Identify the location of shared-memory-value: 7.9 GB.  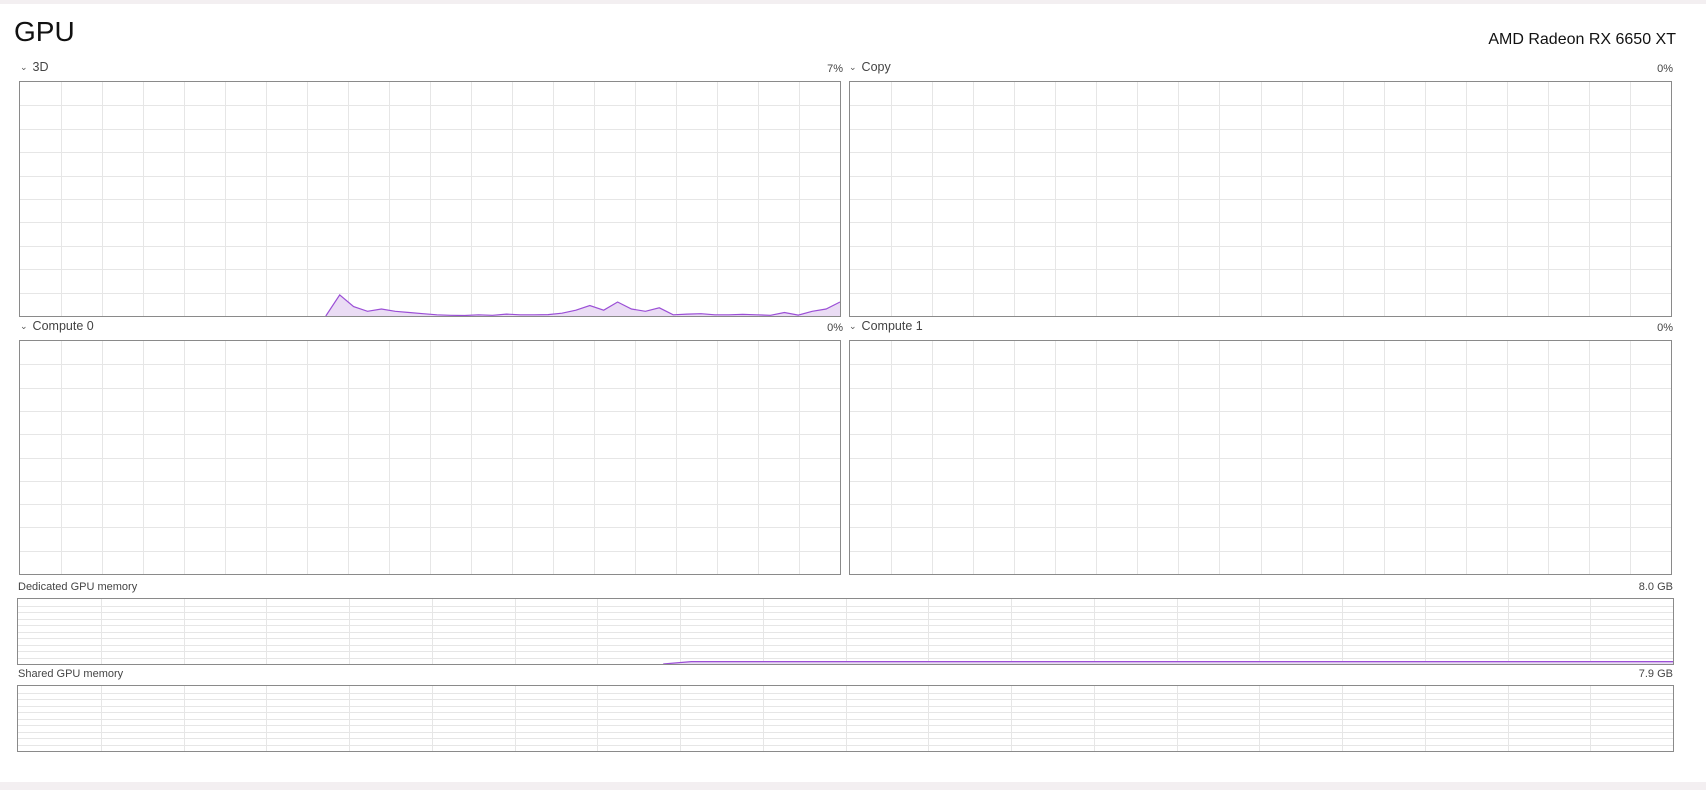
(1655, 674).